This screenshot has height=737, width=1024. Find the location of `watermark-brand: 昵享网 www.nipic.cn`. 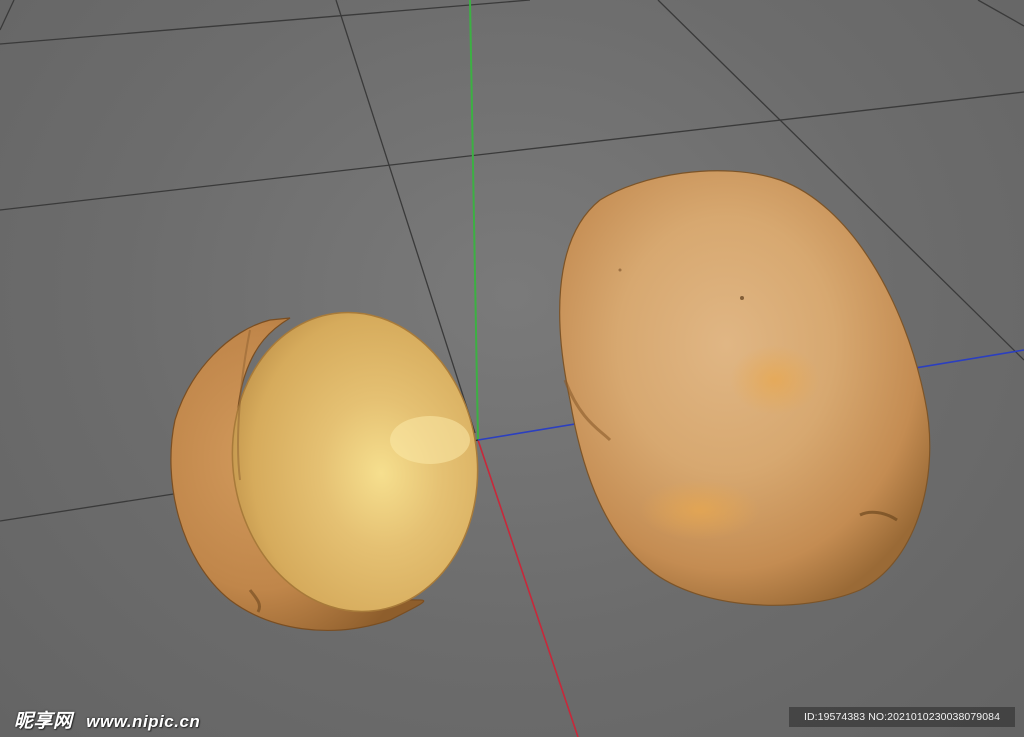

watermark-brand: 昵享网 www.nipic.cn is located at coordinates (107, 719).